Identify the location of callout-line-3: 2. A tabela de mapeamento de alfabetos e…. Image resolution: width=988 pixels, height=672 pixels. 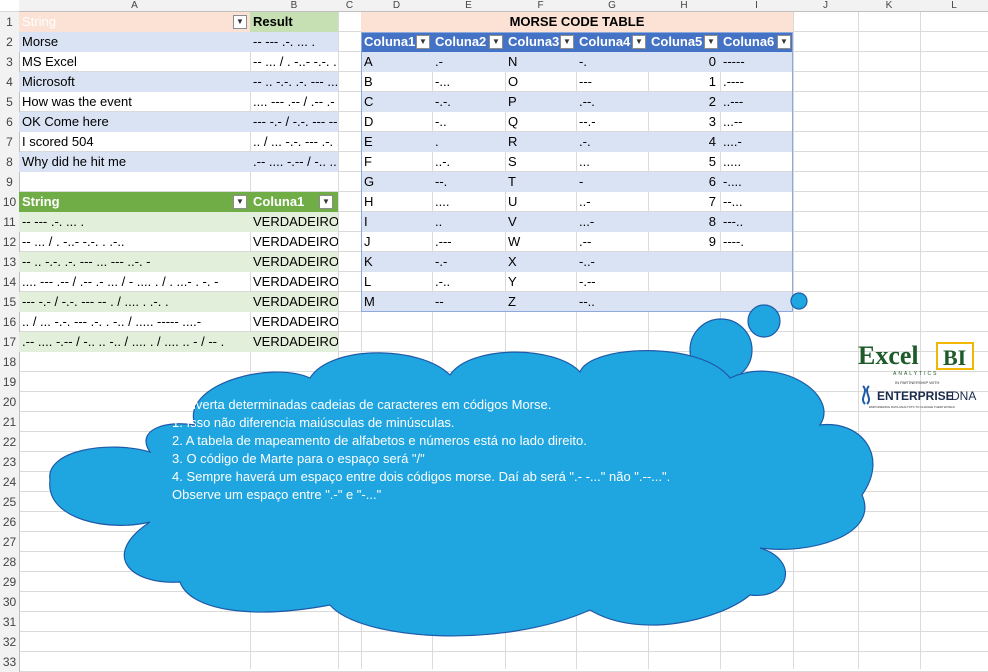
(379, 440).